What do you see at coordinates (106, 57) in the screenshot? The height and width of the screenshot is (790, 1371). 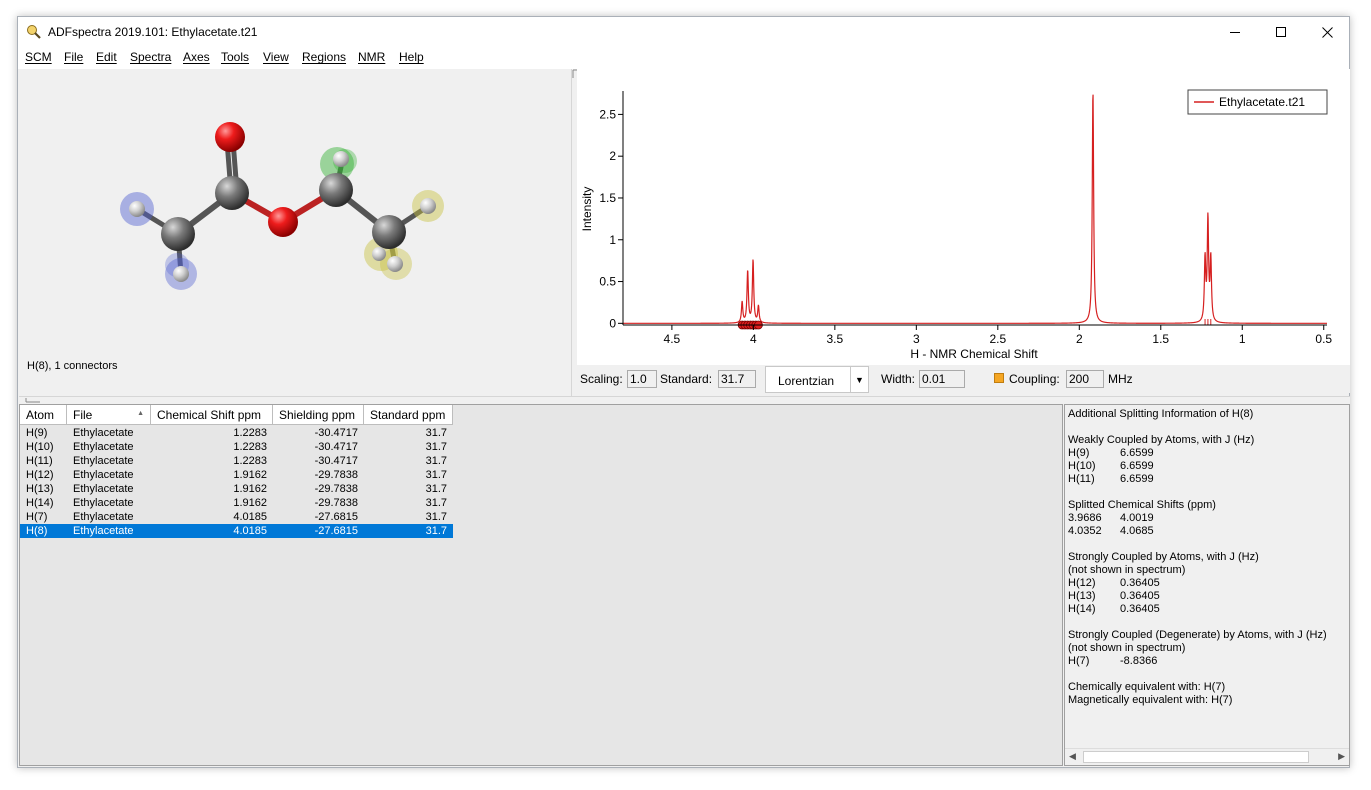 I see `menu-edit: Edit` at bounding box center [106, 57].